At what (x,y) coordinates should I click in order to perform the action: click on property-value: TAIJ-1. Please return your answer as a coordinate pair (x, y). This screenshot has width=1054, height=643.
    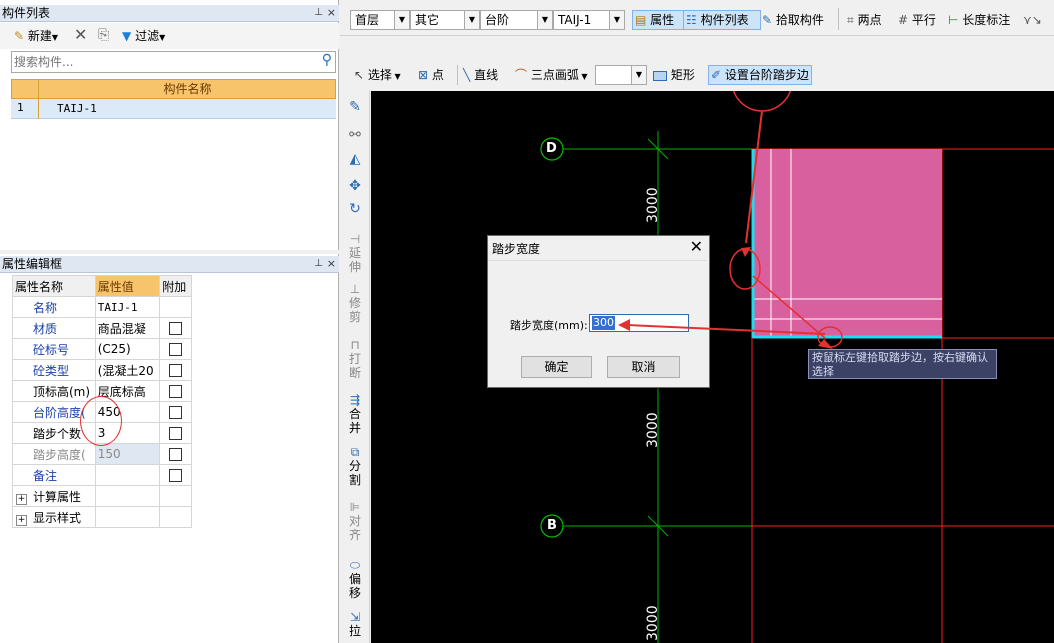
    Looking at the image, I should click on (127, 307).